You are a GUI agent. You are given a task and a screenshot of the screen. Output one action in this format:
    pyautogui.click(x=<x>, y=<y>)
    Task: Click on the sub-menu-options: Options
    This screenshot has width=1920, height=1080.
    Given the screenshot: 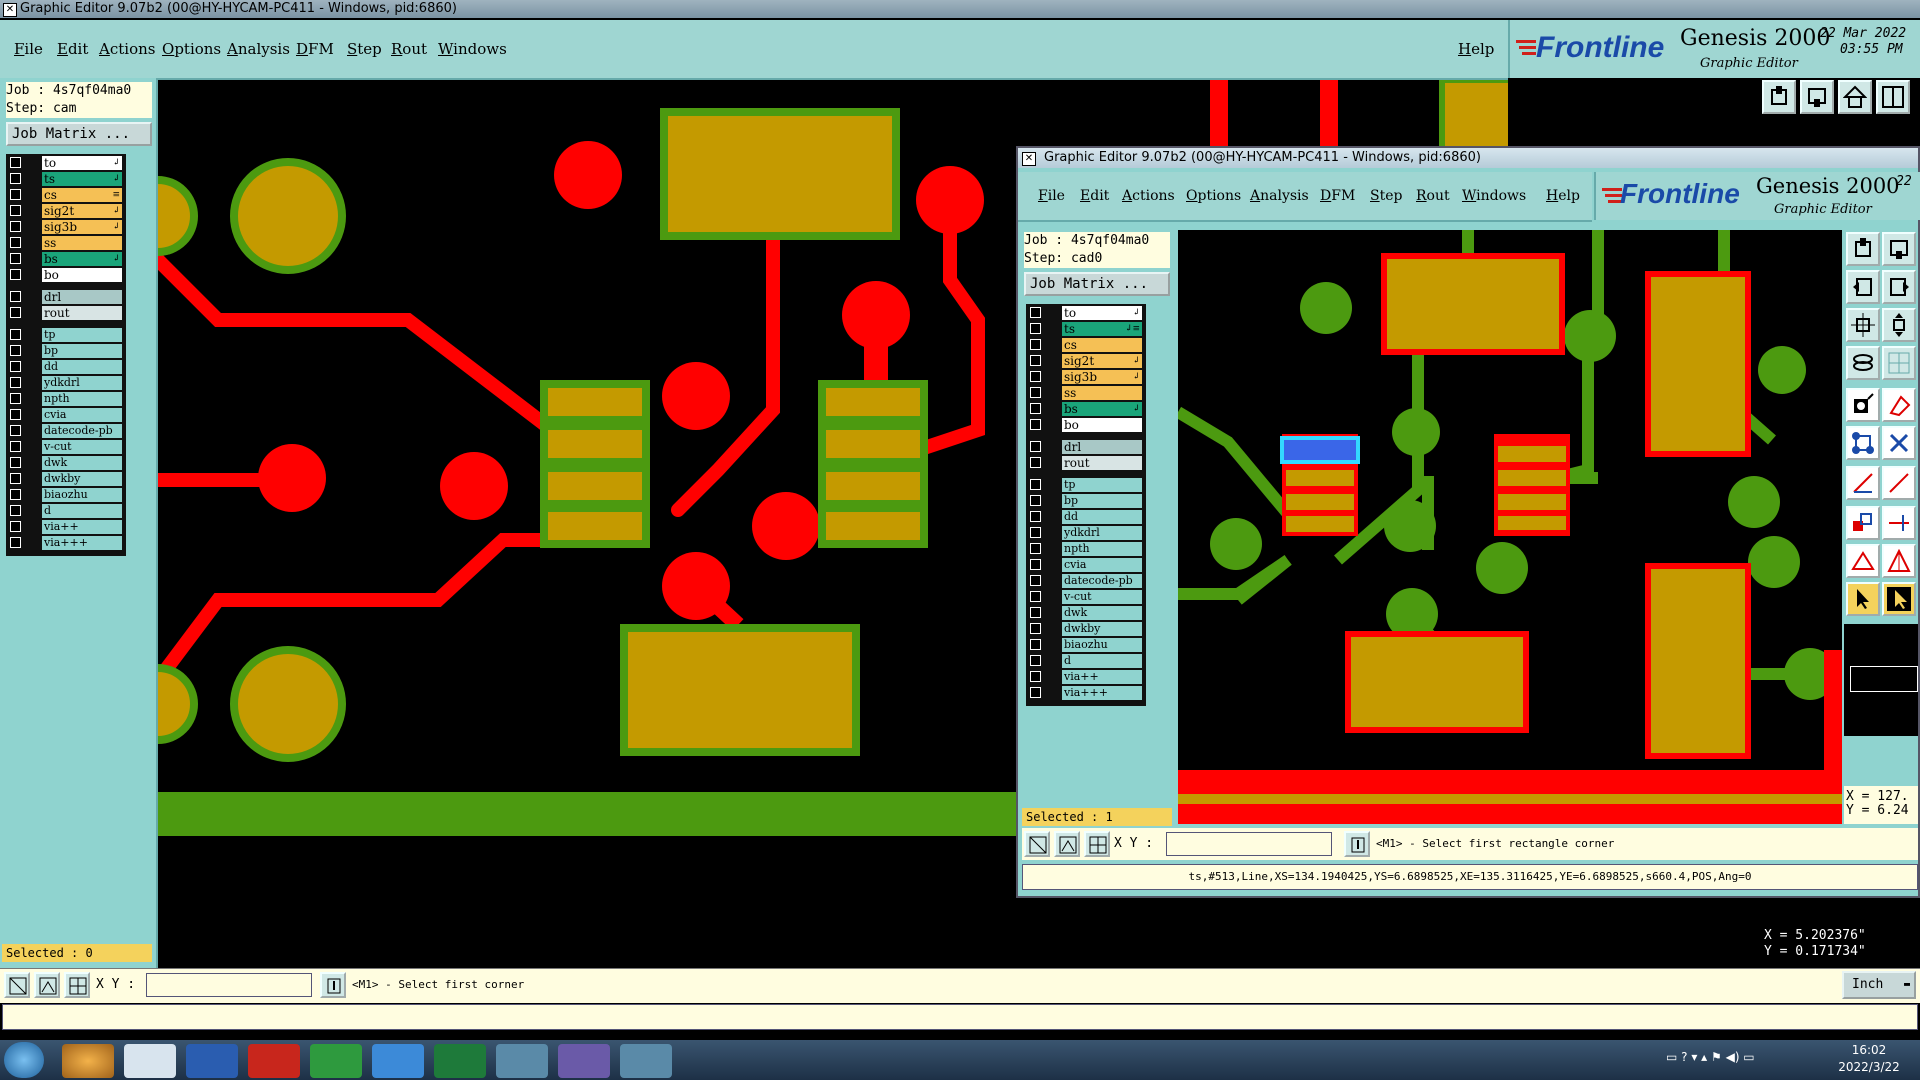 What is the action you would take?
    pyautogui.click(x=1213, y=196)
    